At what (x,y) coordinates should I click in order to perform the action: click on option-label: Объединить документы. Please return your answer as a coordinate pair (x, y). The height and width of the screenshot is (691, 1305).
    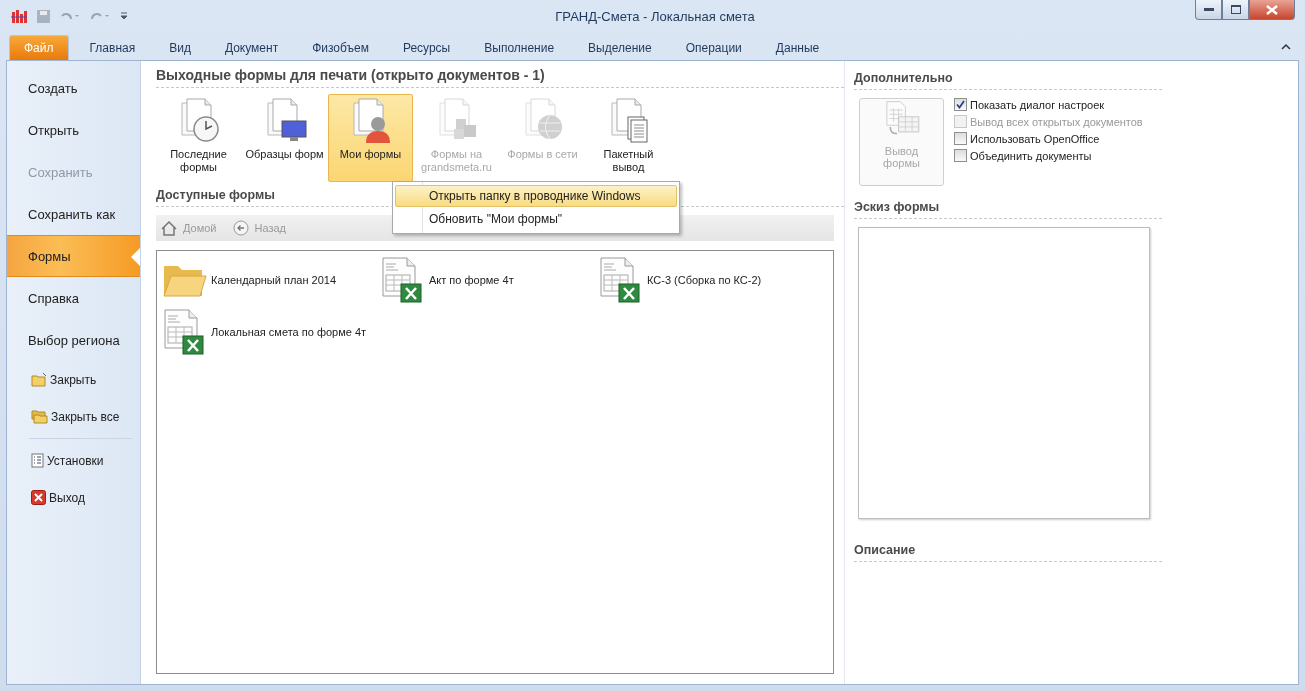
    Looking at the image, I should click on (1031, 155).